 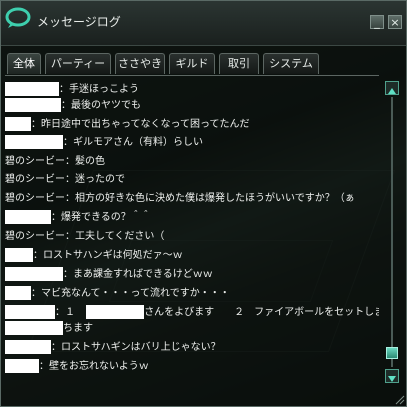 I want to click on list-item: 碧のシービー：髪の色, so click(x=55, y=161).